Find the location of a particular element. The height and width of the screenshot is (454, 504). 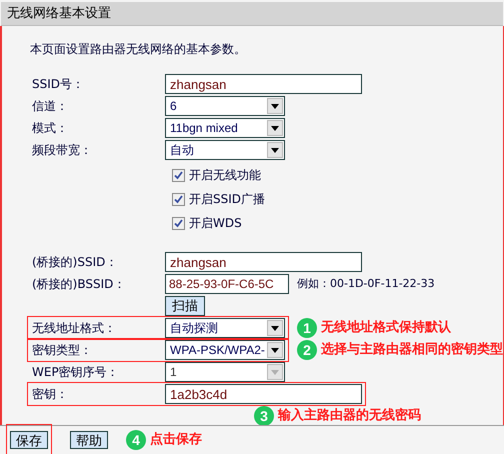

note-text: 选择与主路由器相同的密钥类型 is located at coordinates (412, 350).